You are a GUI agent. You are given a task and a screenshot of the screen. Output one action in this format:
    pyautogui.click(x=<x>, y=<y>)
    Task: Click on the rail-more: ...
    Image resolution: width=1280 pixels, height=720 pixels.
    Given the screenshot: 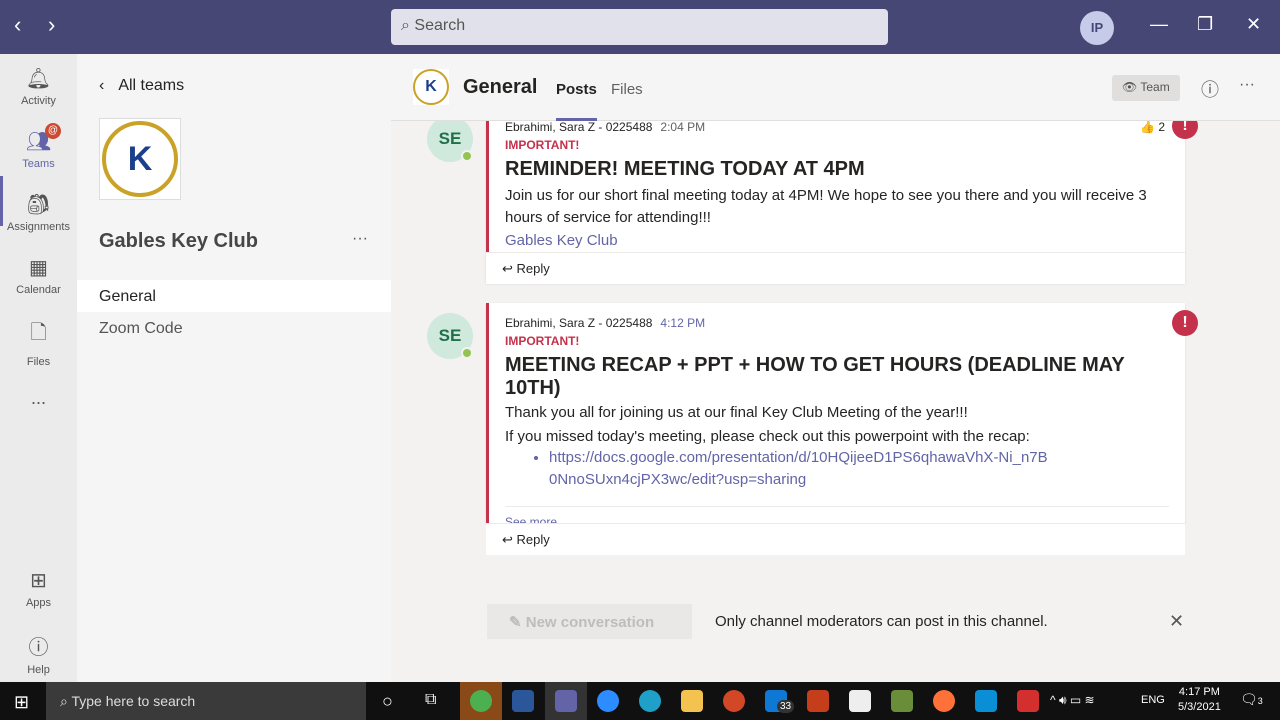 What is the action you would take?
    pyautogui.click(x=38, y=398)
    